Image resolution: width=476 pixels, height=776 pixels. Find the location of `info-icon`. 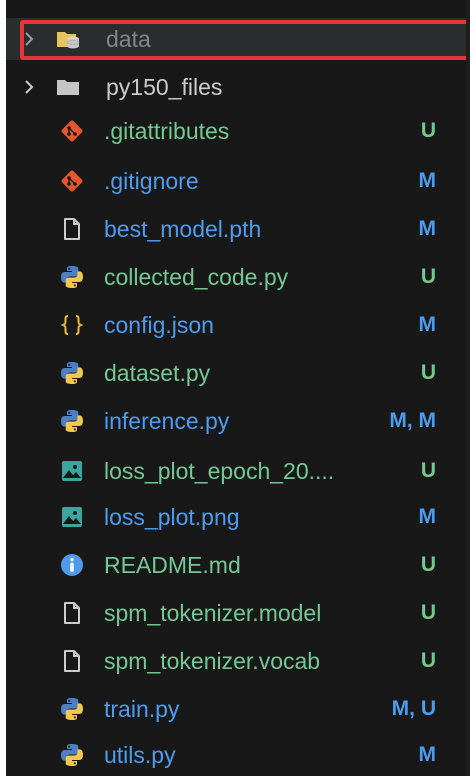

info-icon is located at coordinates (72, 565).